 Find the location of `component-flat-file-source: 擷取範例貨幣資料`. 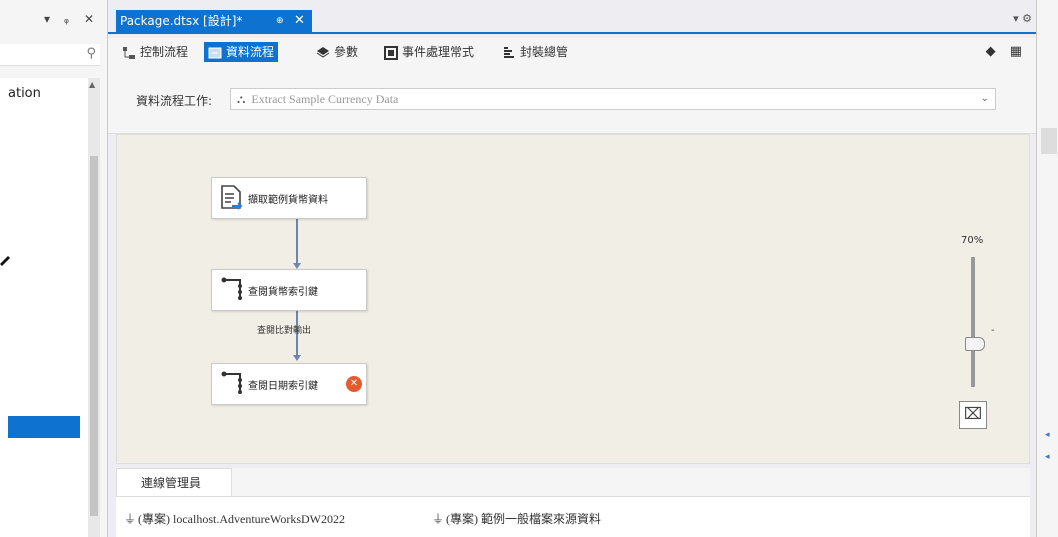

component-flat-file-source: 擷取範例貨幣資料 is located at coordinates (289, 198).